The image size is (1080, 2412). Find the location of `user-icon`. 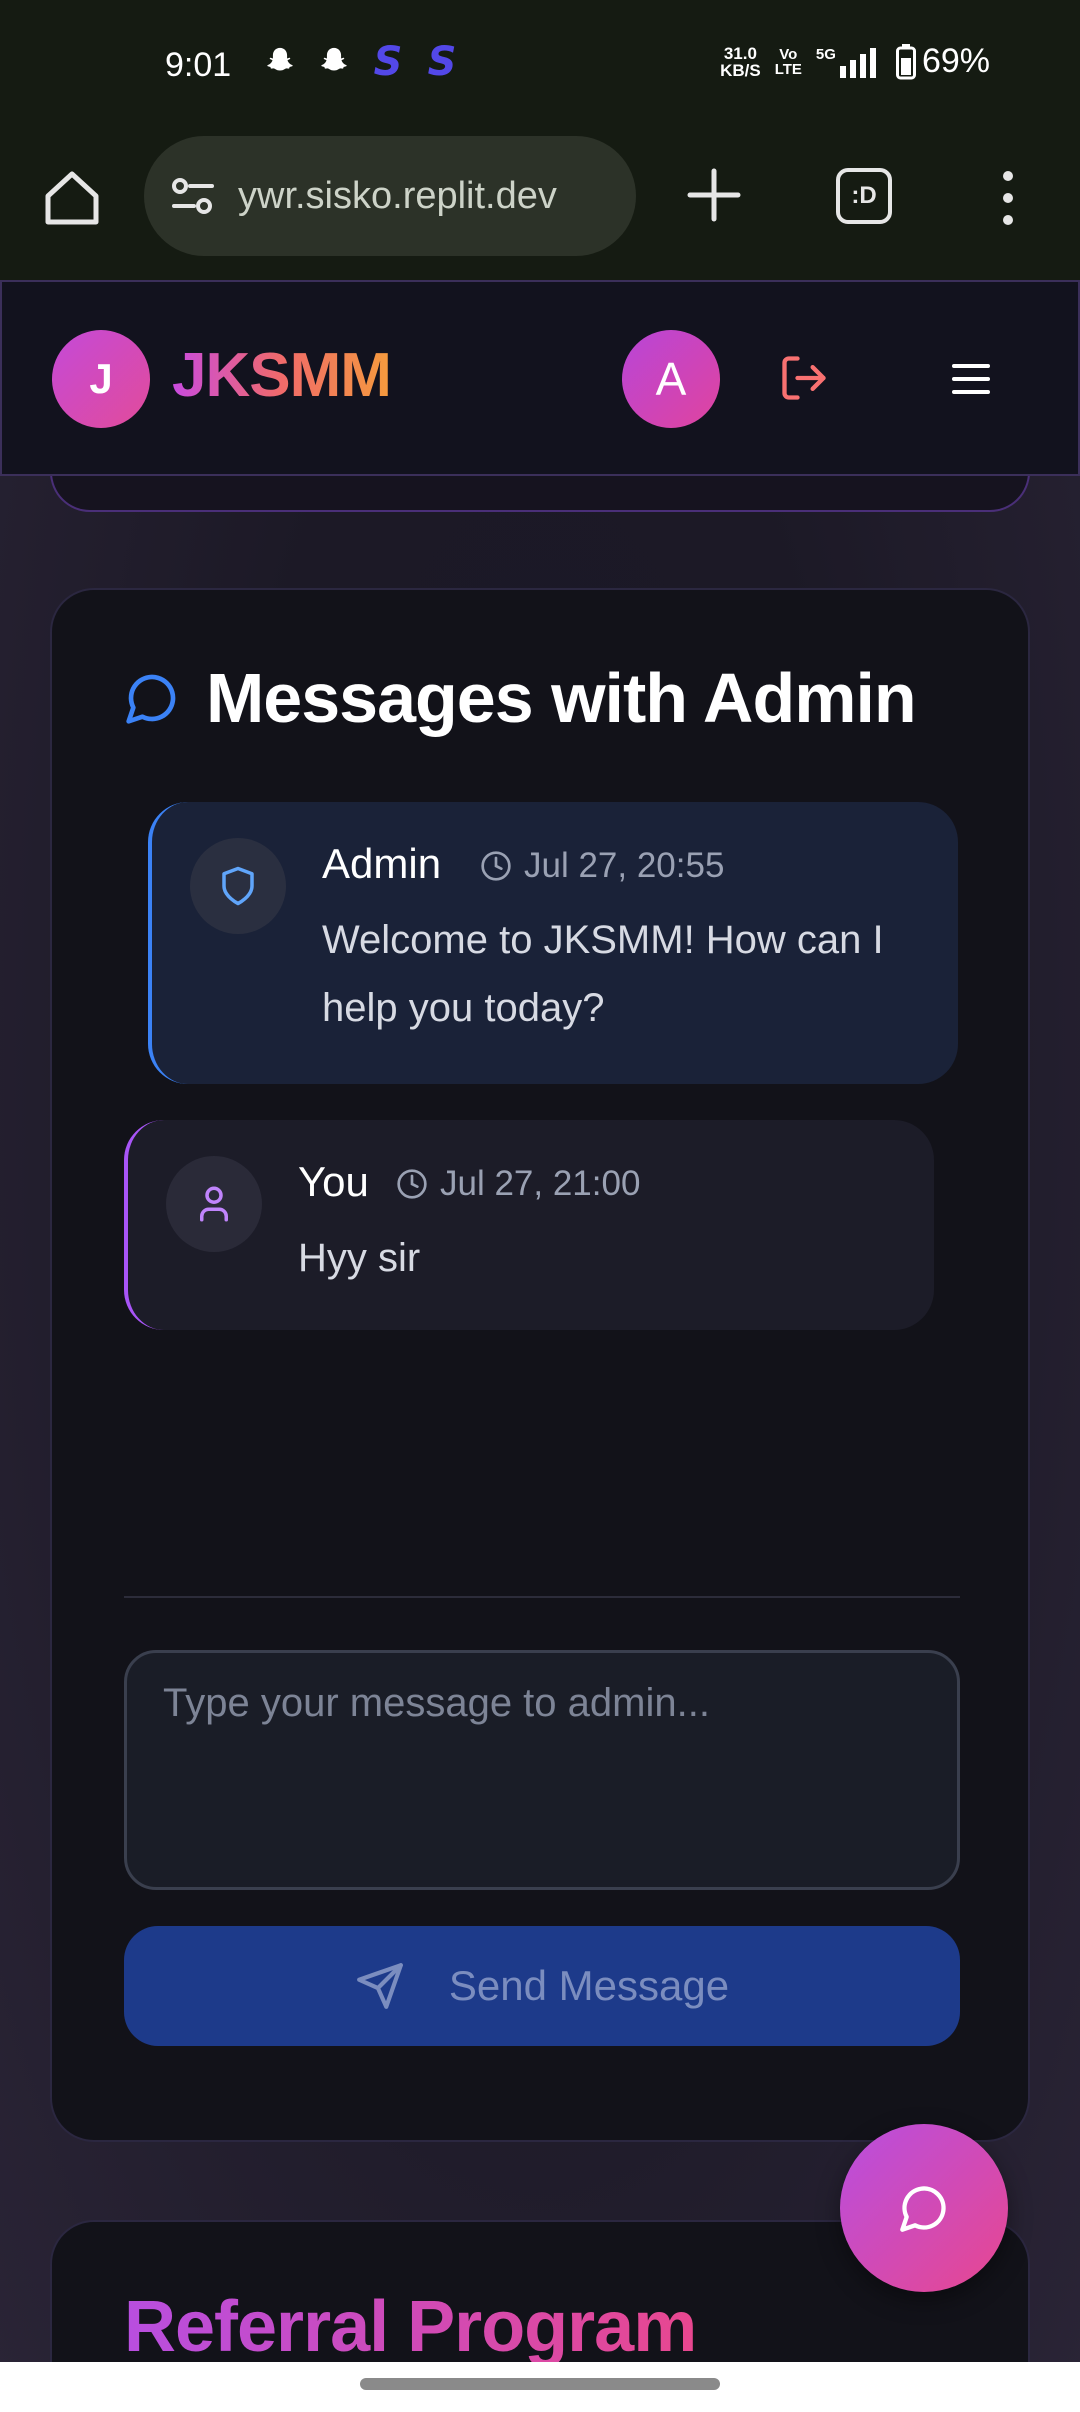

user-icon is located at coordinates (214, 1204).